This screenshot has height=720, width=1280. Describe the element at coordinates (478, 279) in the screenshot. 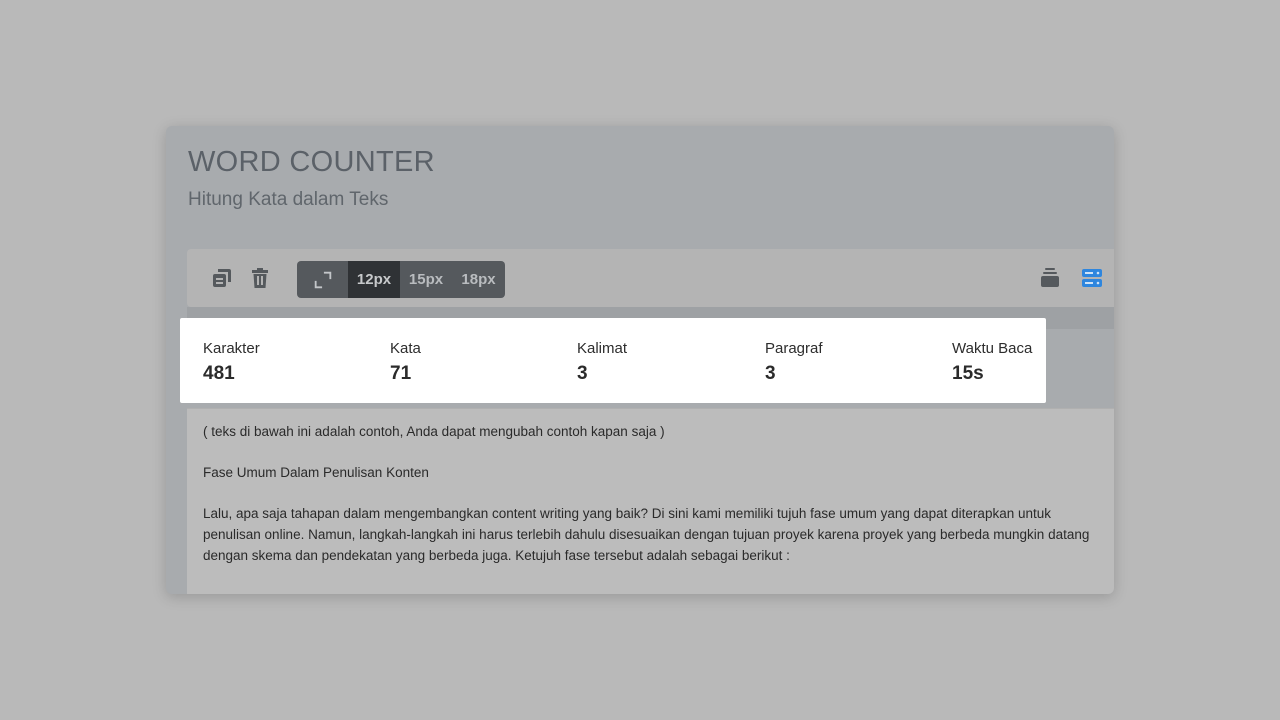

I see `font-size-18-button: 18px` at that location.